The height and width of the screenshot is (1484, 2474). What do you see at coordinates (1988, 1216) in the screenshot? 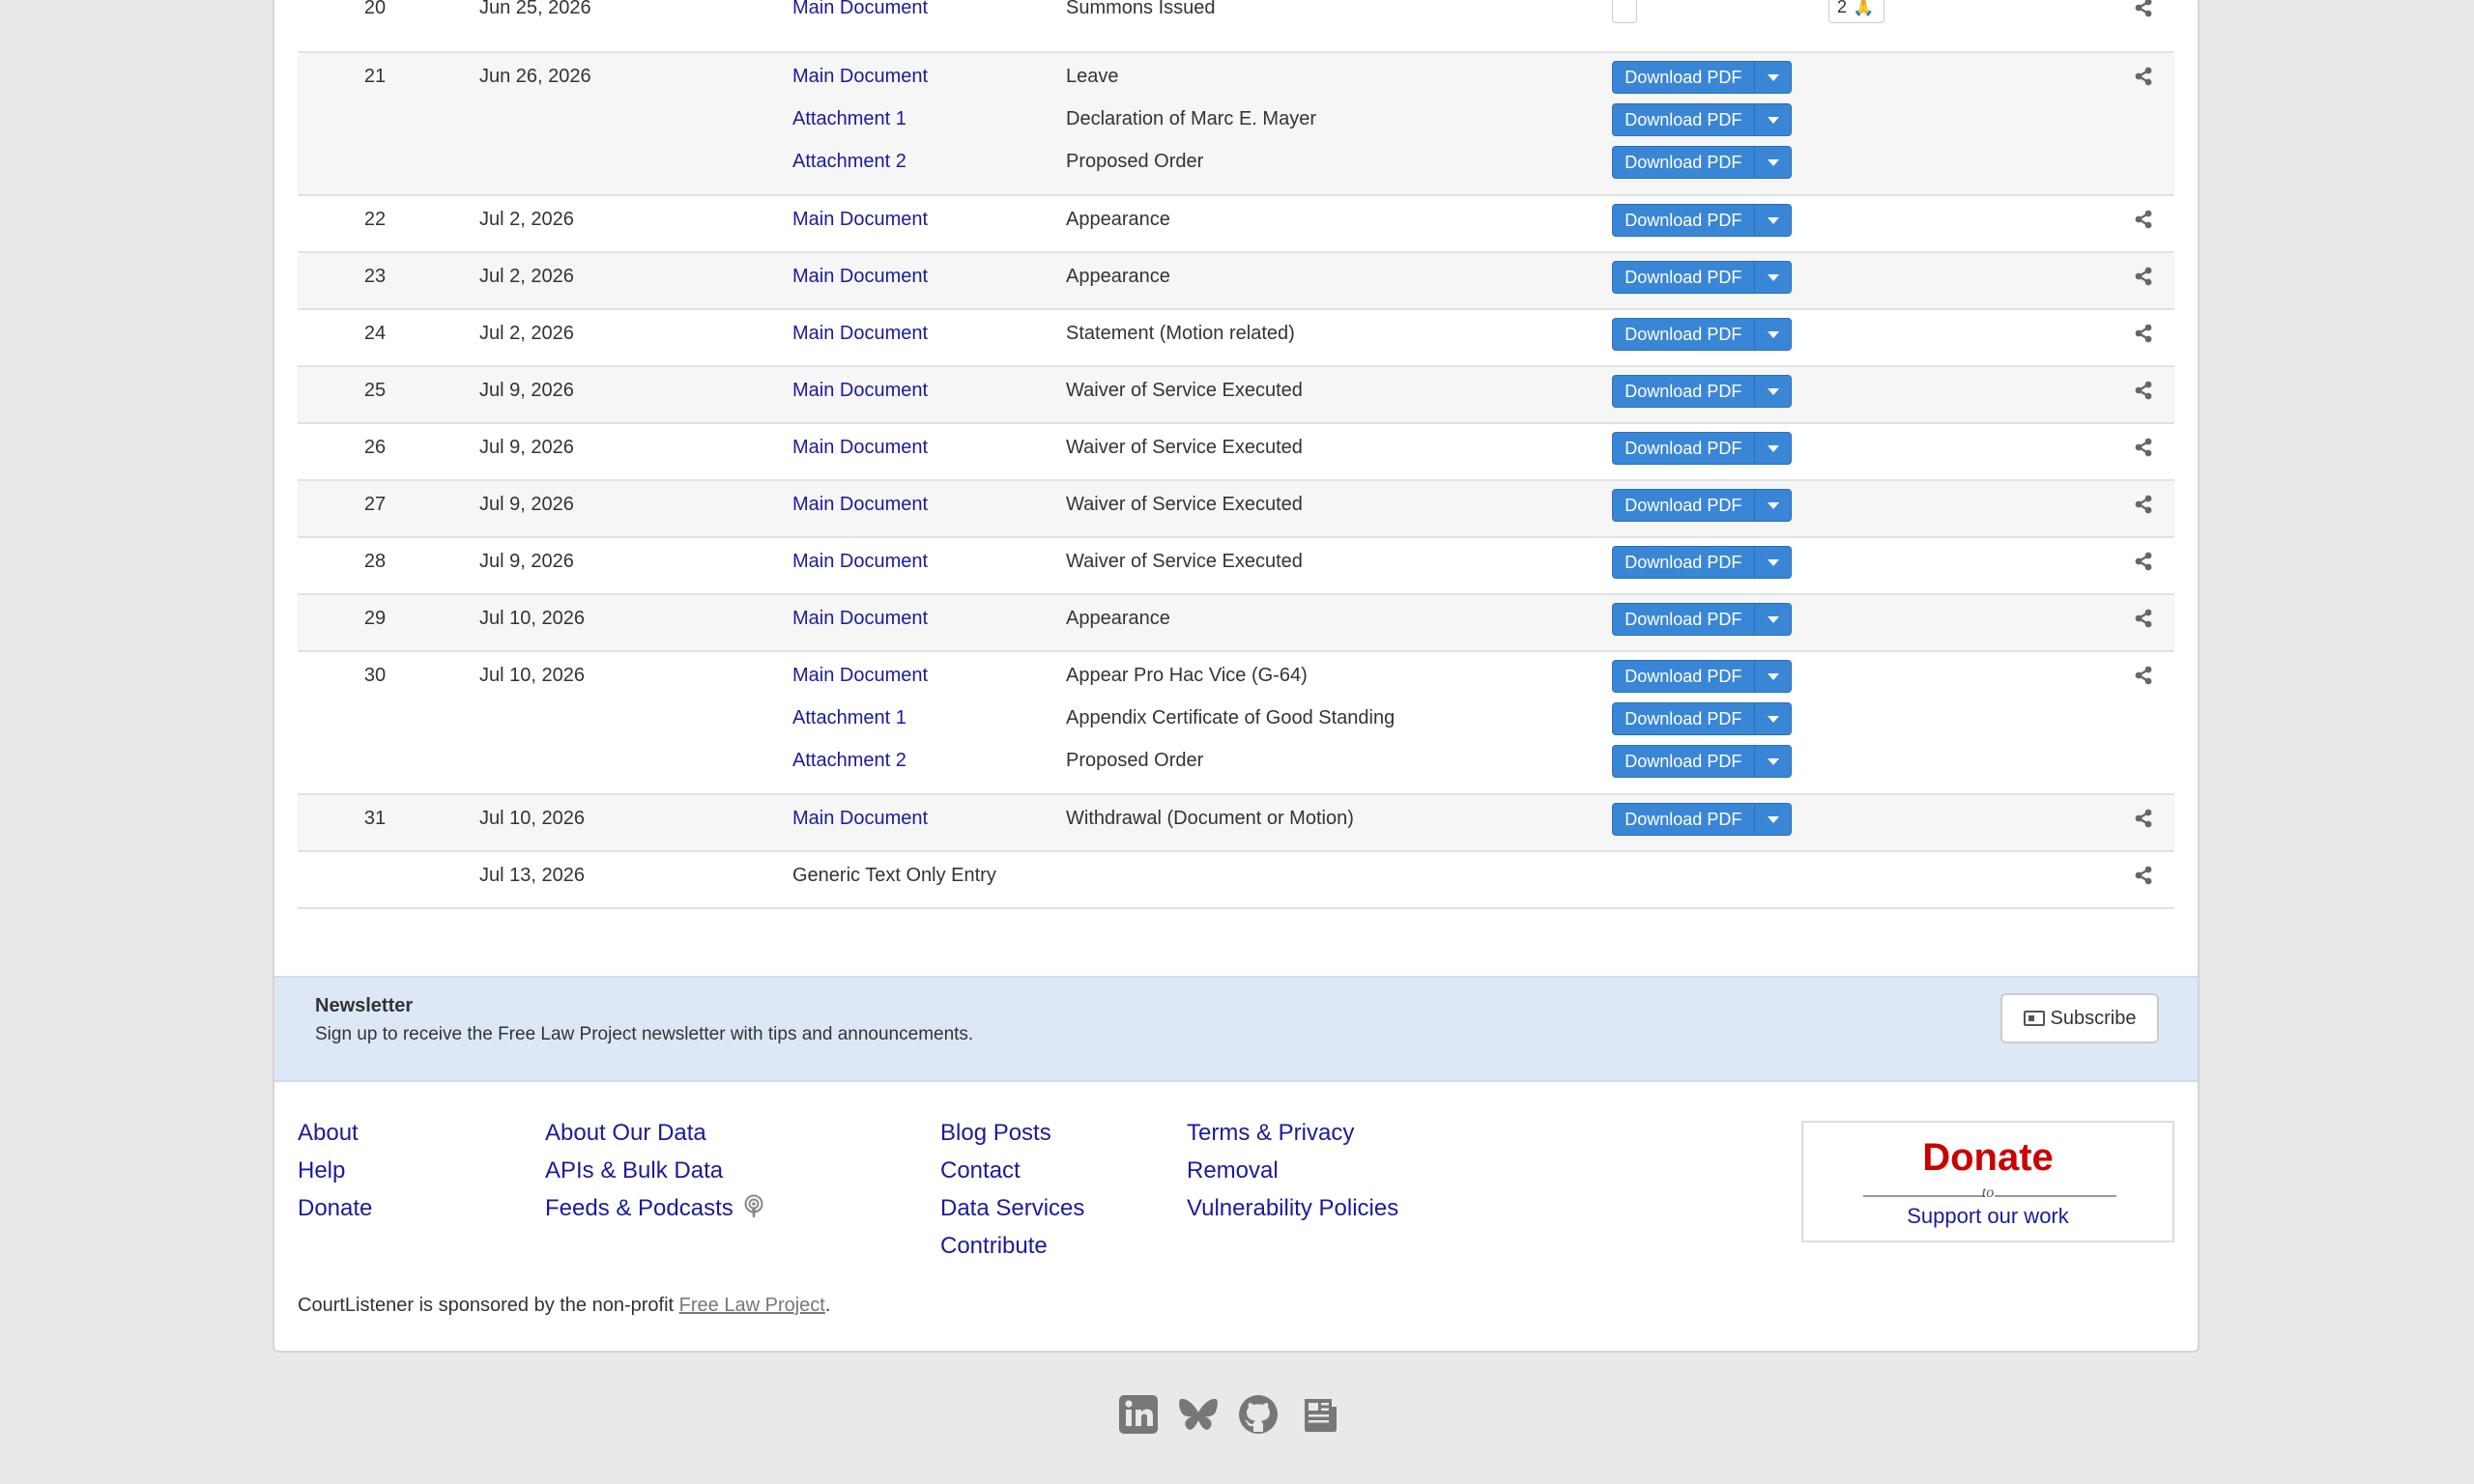
I see `donate-support-text: Support our work` at bounding box center [1988, 1216].